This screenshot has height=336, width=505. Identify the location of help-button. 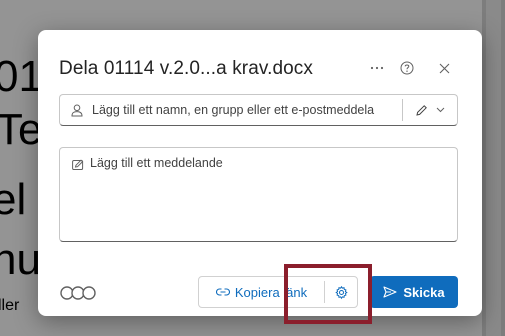
(407, 68).